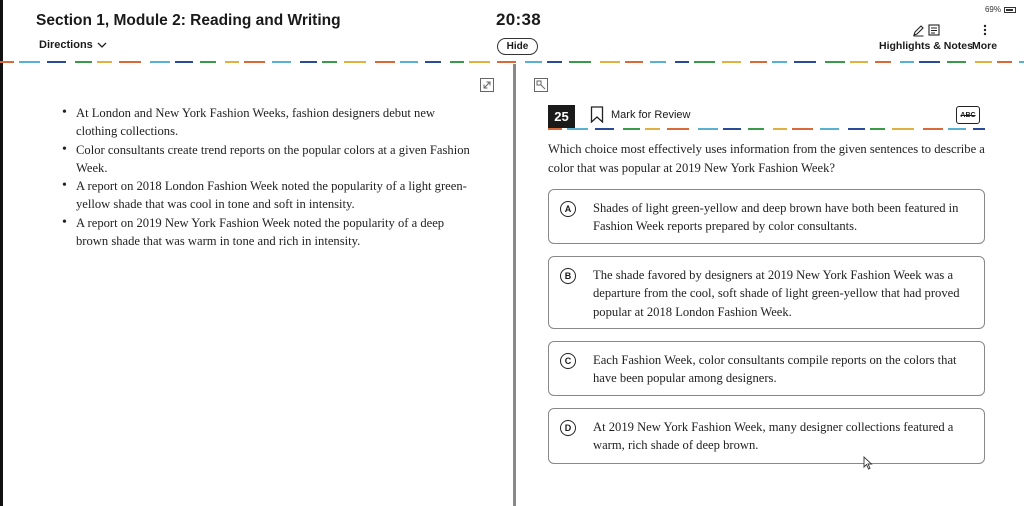 This screenshot has height=506, width=1024. I want to click on battery-icon, so click(1010, 9).